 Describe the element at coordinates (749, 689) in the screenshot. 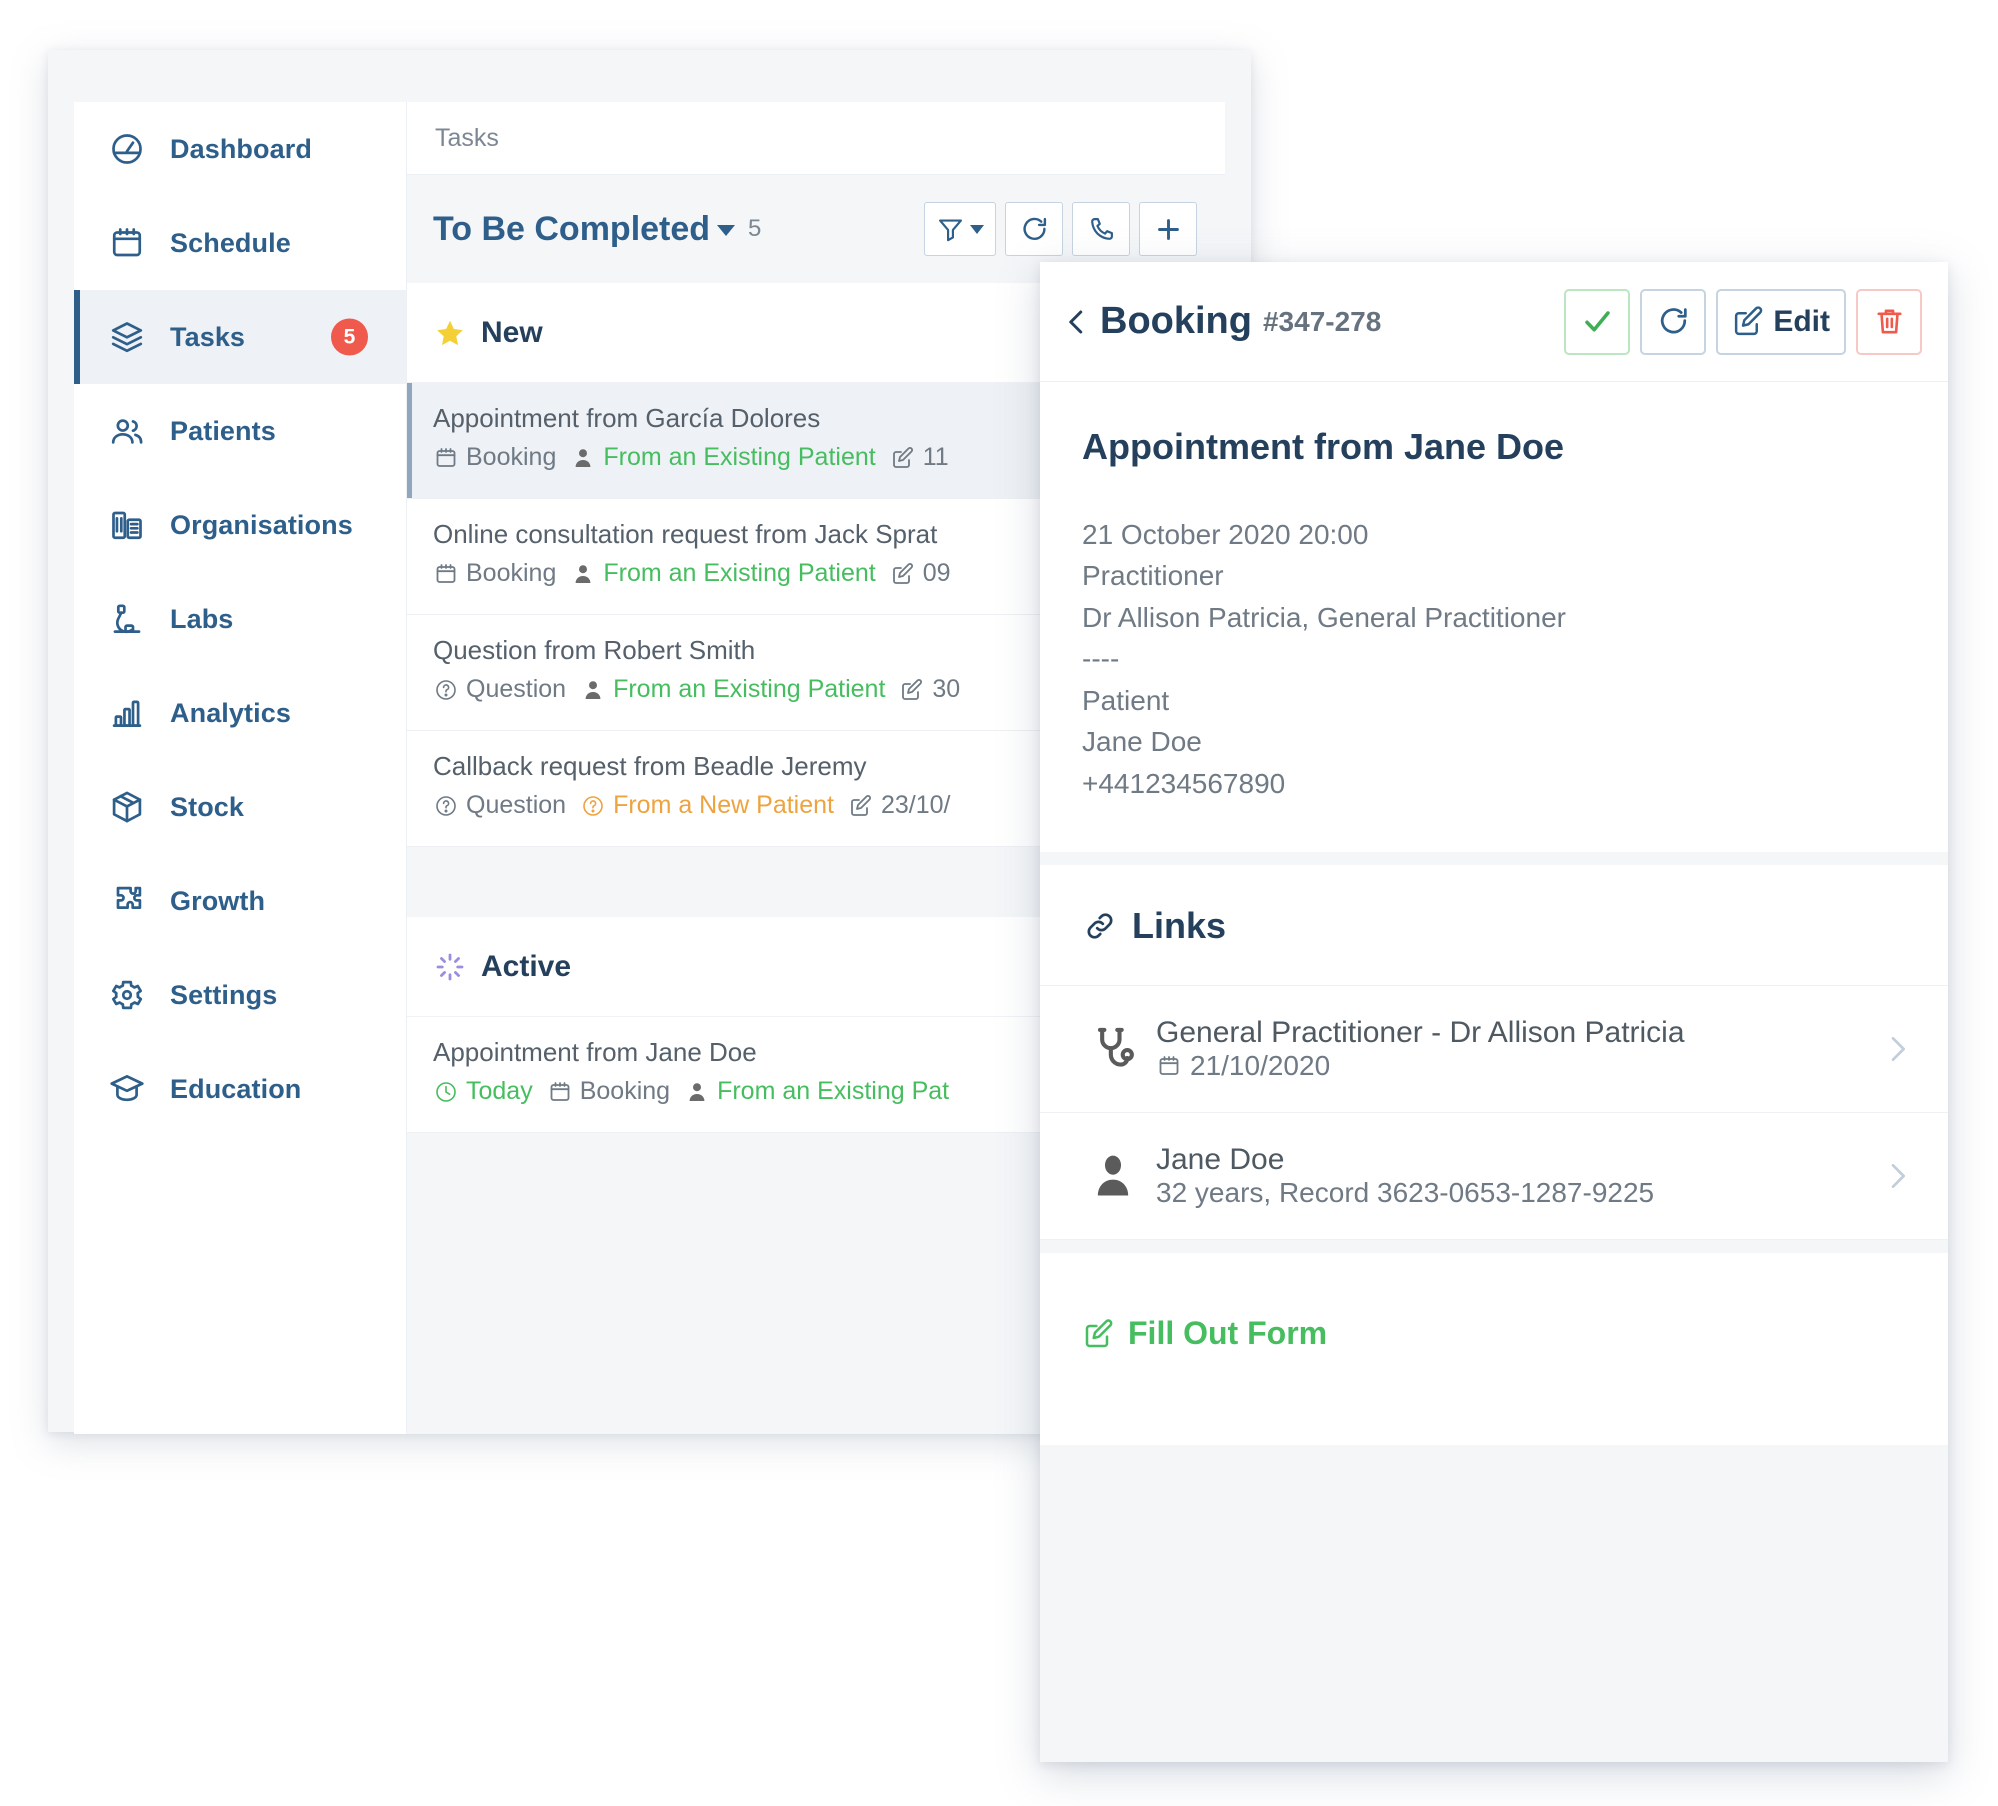

I see `task-meta-label: From an Existing Patient` at that location.